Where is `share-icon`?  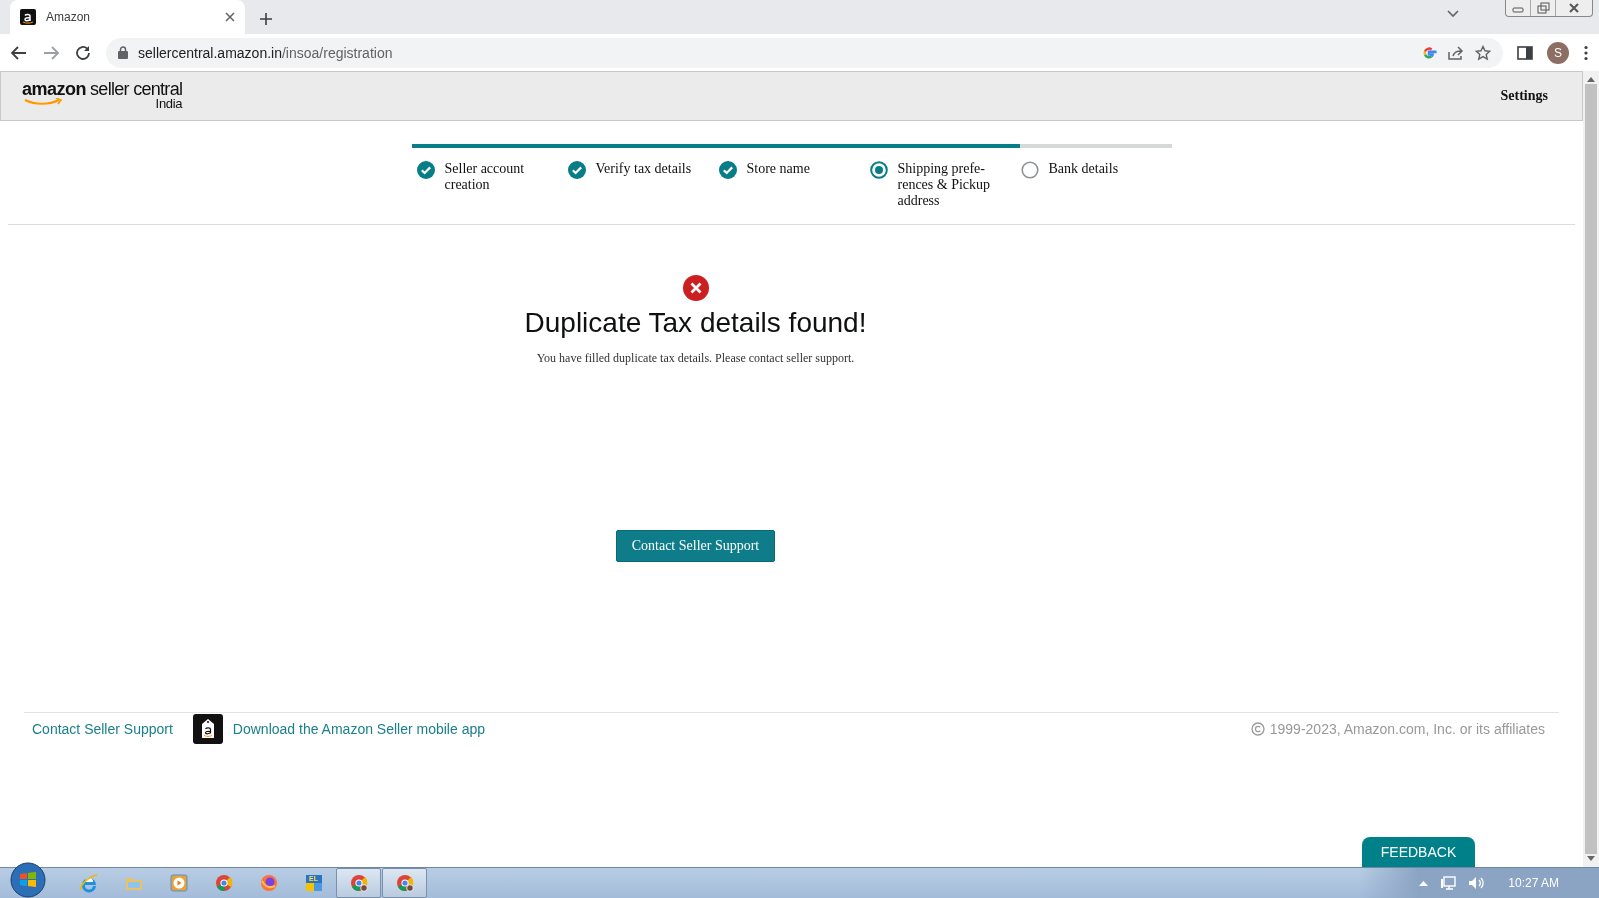 share-icon is located at coordinates (1456, 52).